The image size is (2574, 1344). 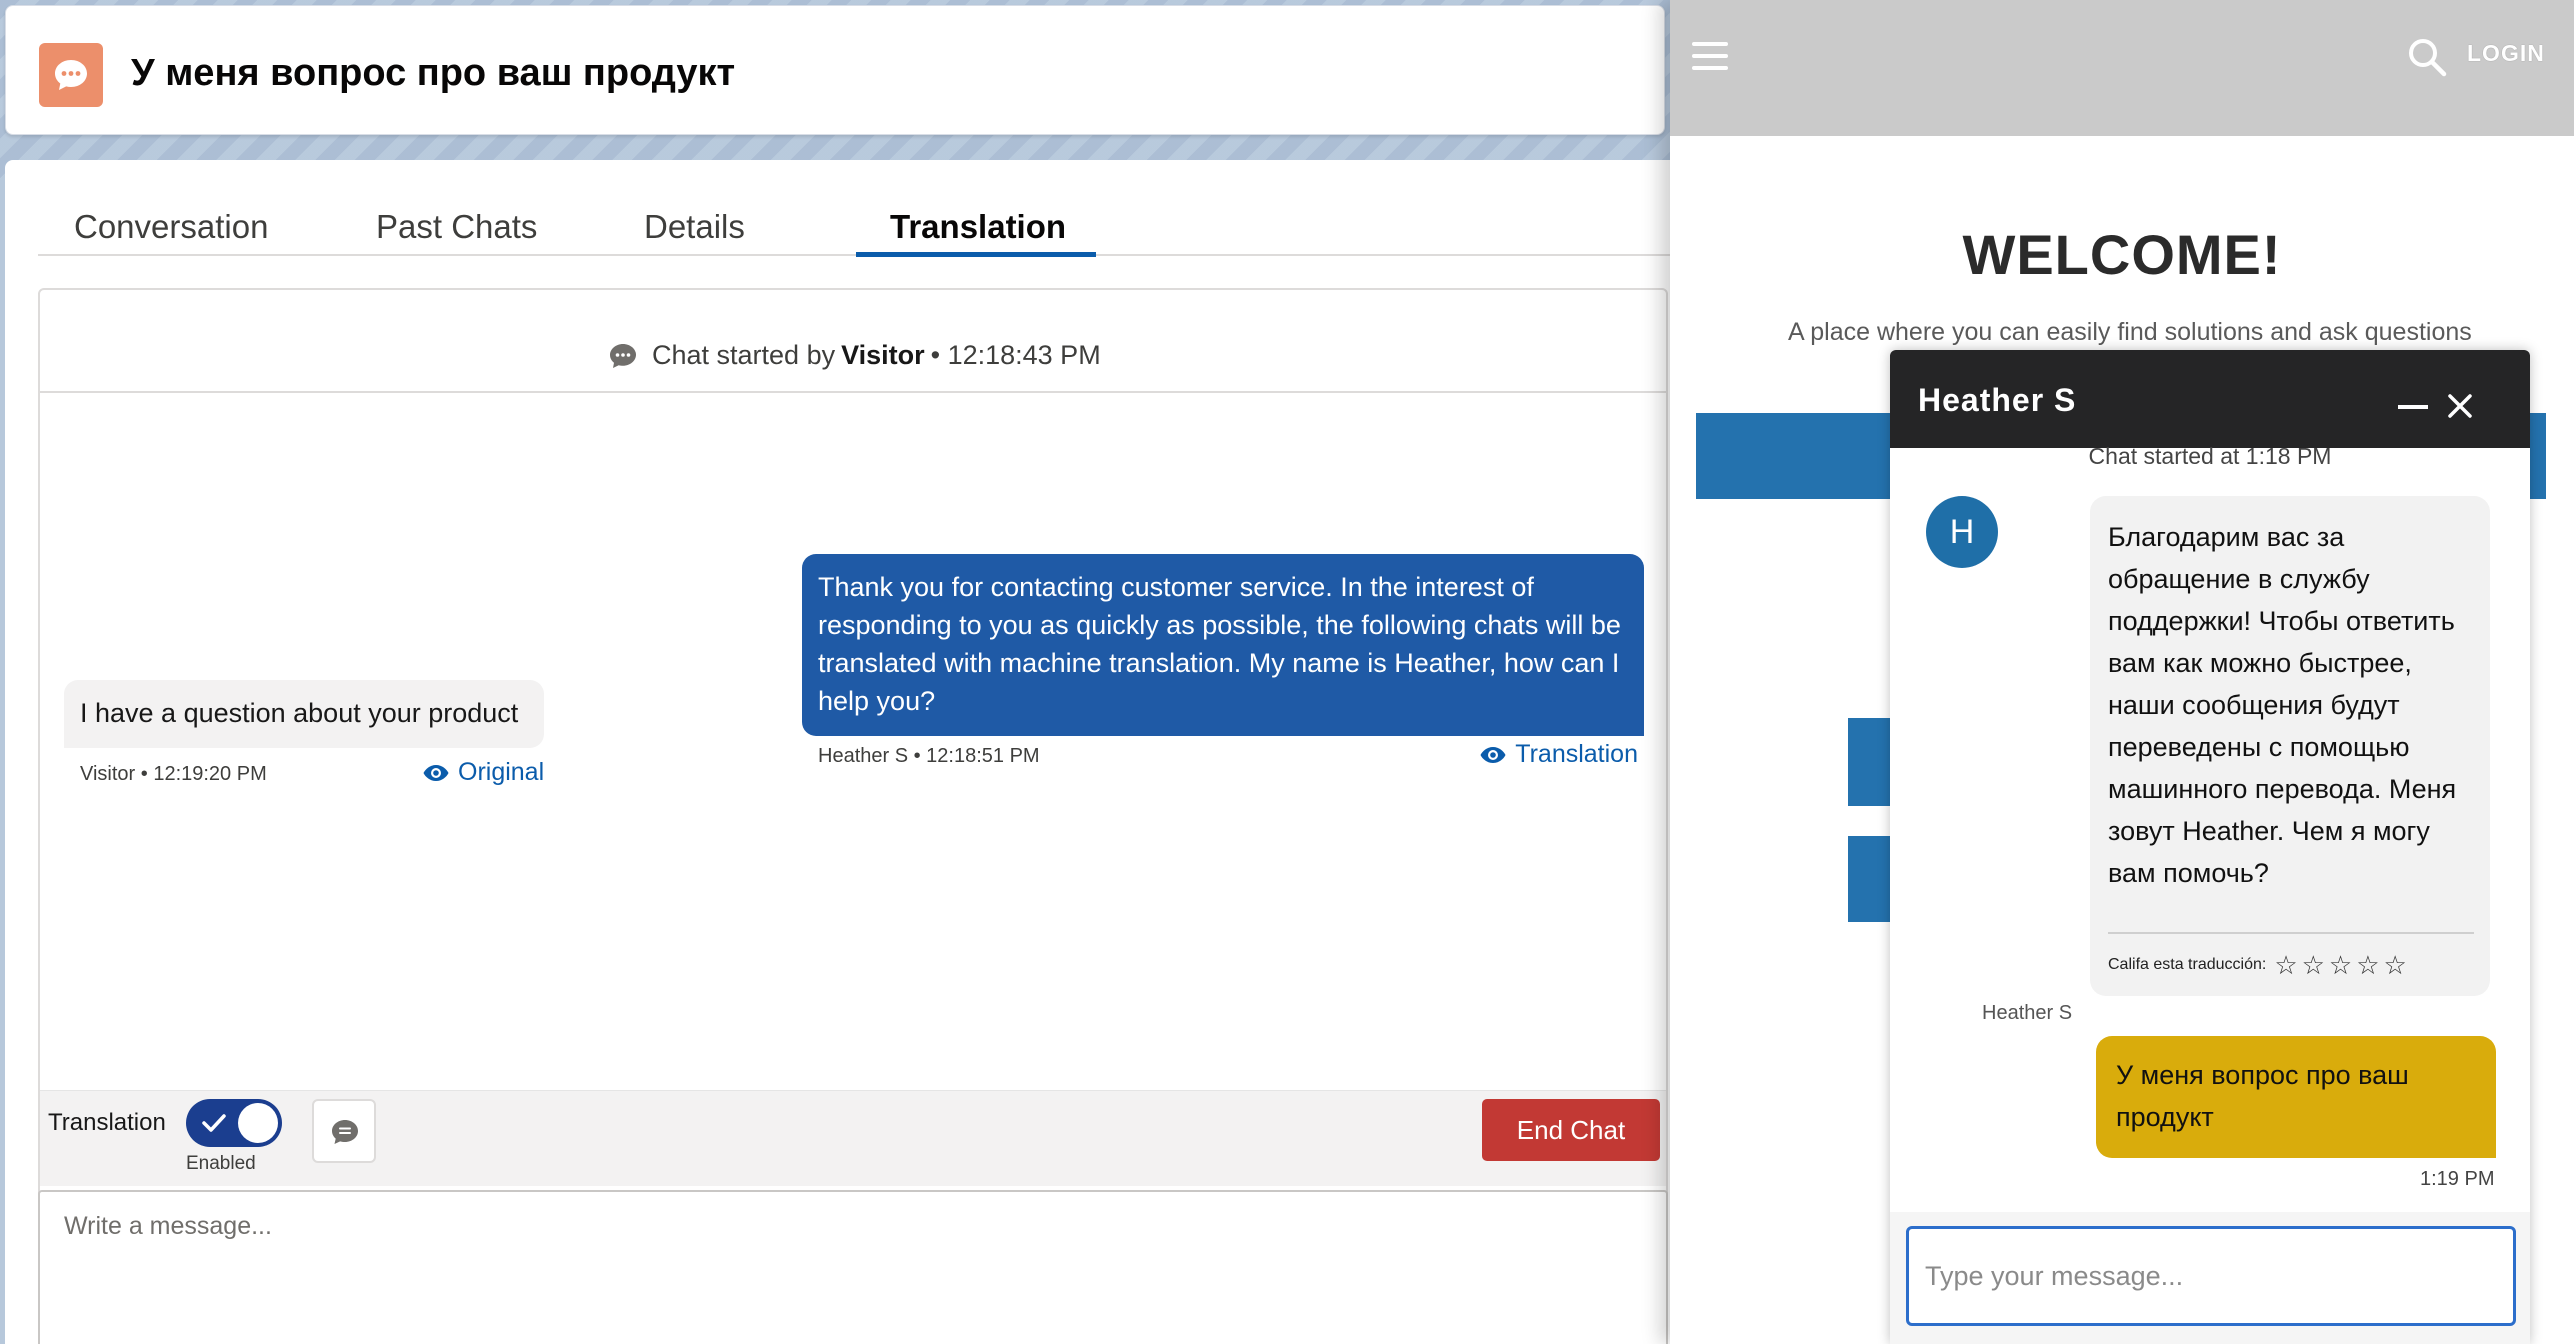 I want to click on translation-toggle-label: Translation, so click(x=107, y=1122).